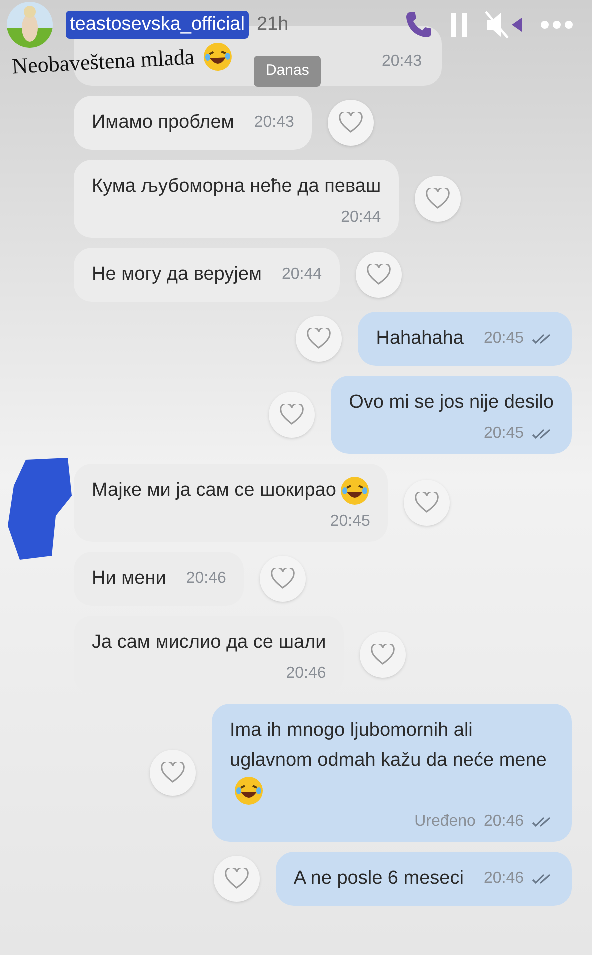 The width and height of the screenshot is (592, 955). Describe the element at coordinates (231, 491) in the screenshot. I see `message-text: Мајке ми ја сам се шокирао` at that location.